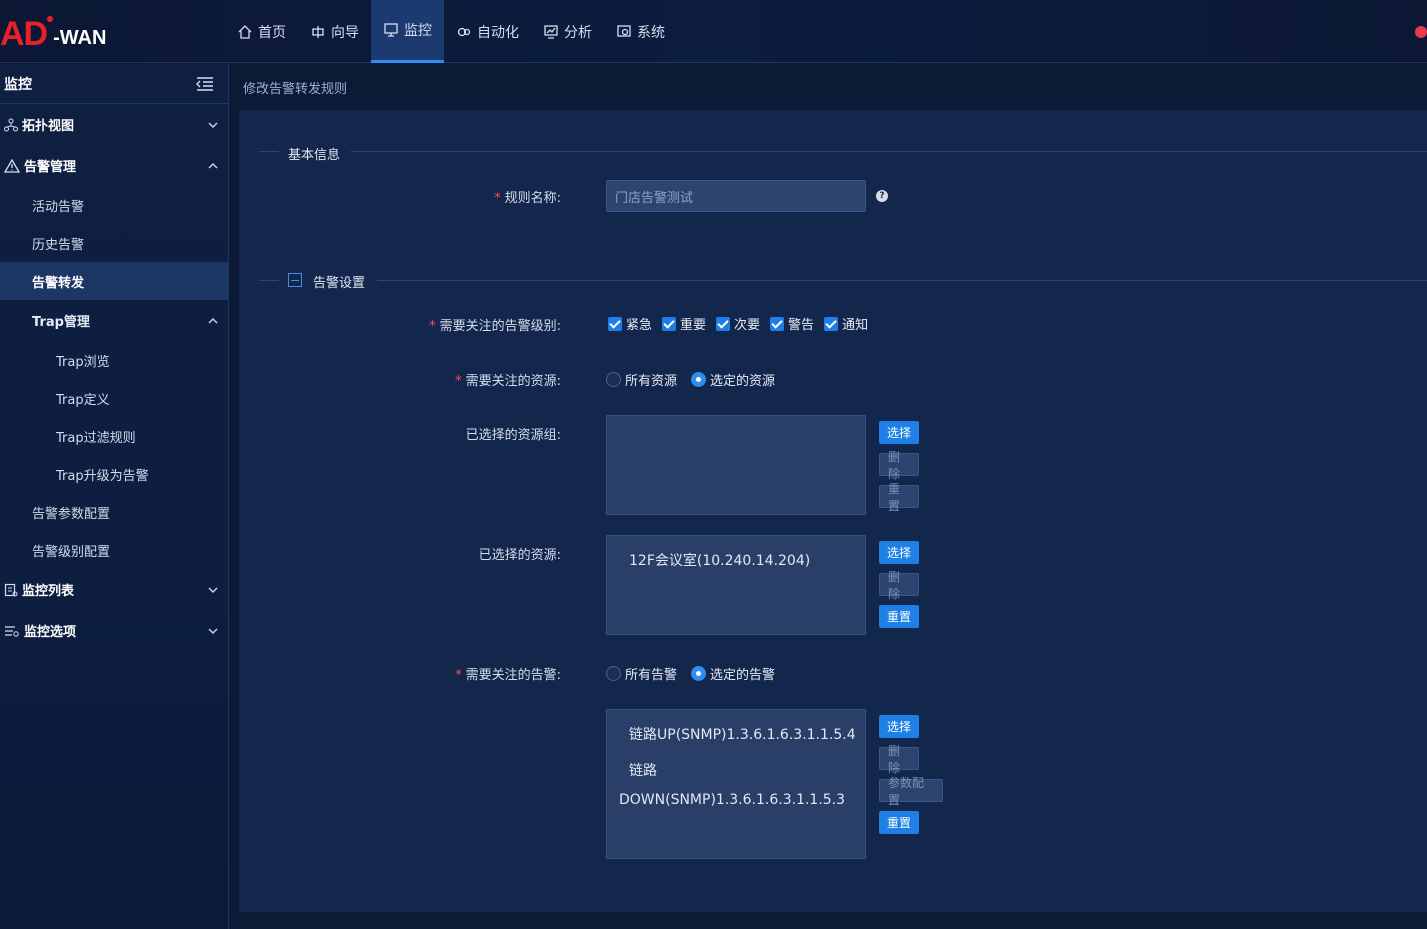  I want to click on radio-all-alarms: 所有告警, so click(641, 673).